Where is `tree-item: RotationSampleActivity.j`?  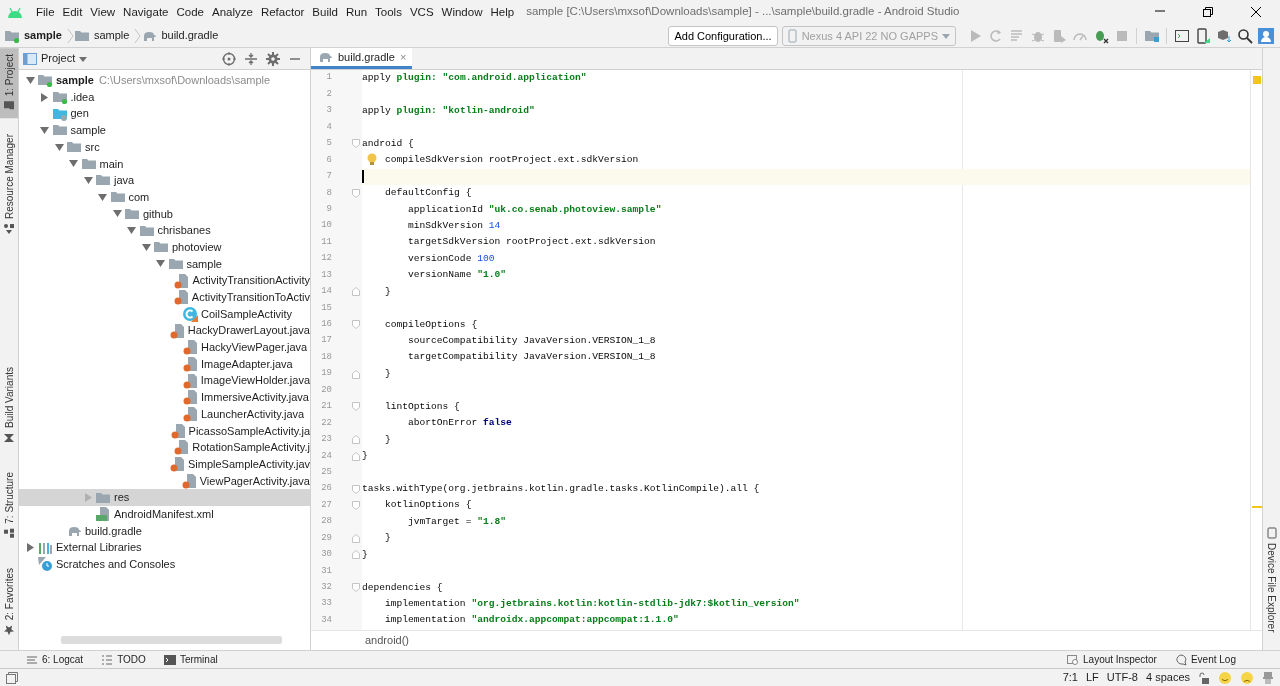 tree-item: RotationSampleActivity.j is located at coordinates (164, 447).